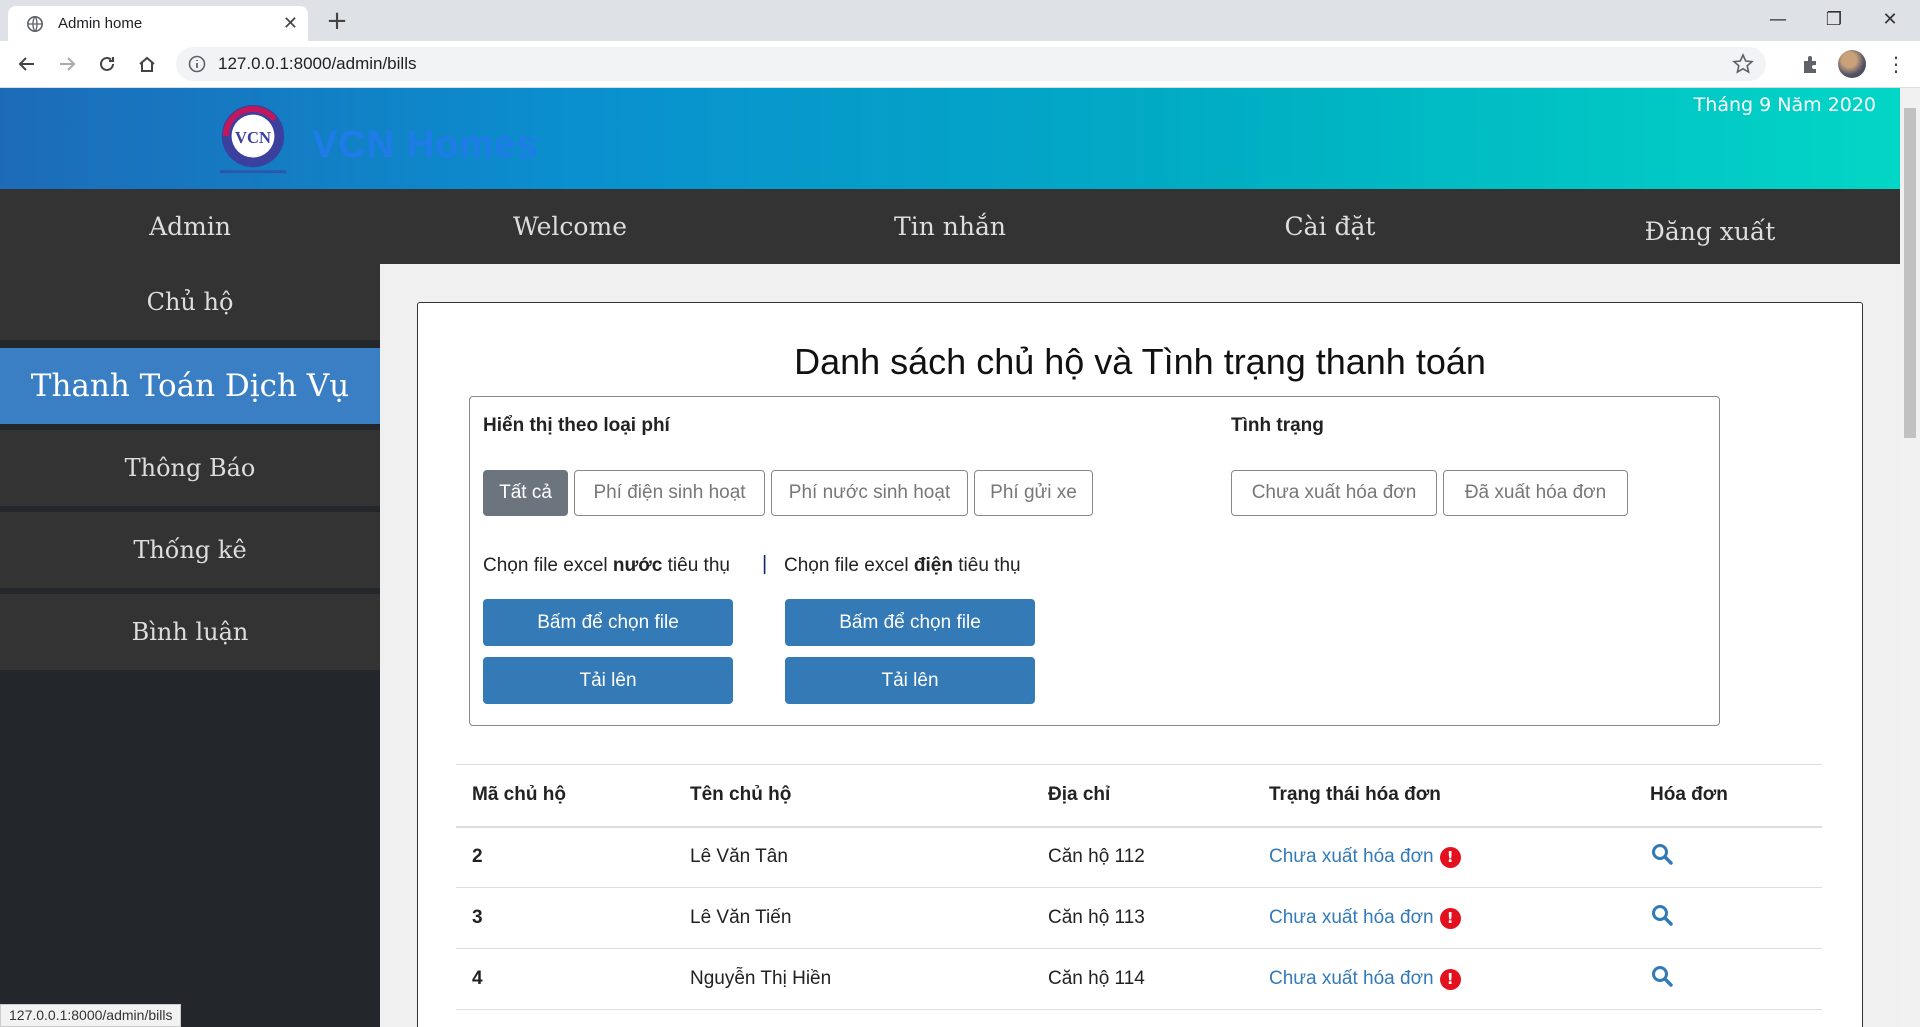 The image size is (1920, 1027). I want to click on water-file-label: Chọn file excel nước tiêu thụ, so click(606, 565).